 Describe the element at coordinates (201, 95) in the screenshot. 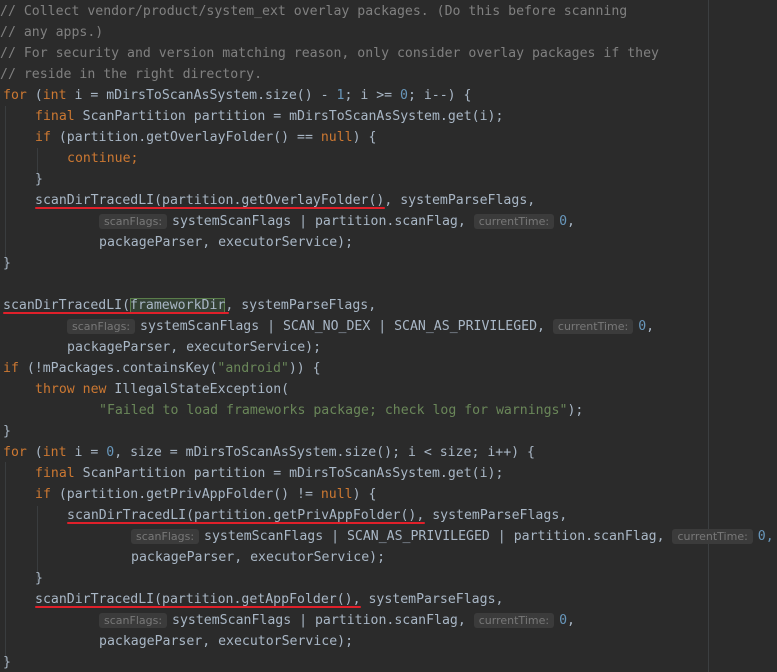

I see `code-text: i = mDirsToScanAsSystem.size() -` at that location.